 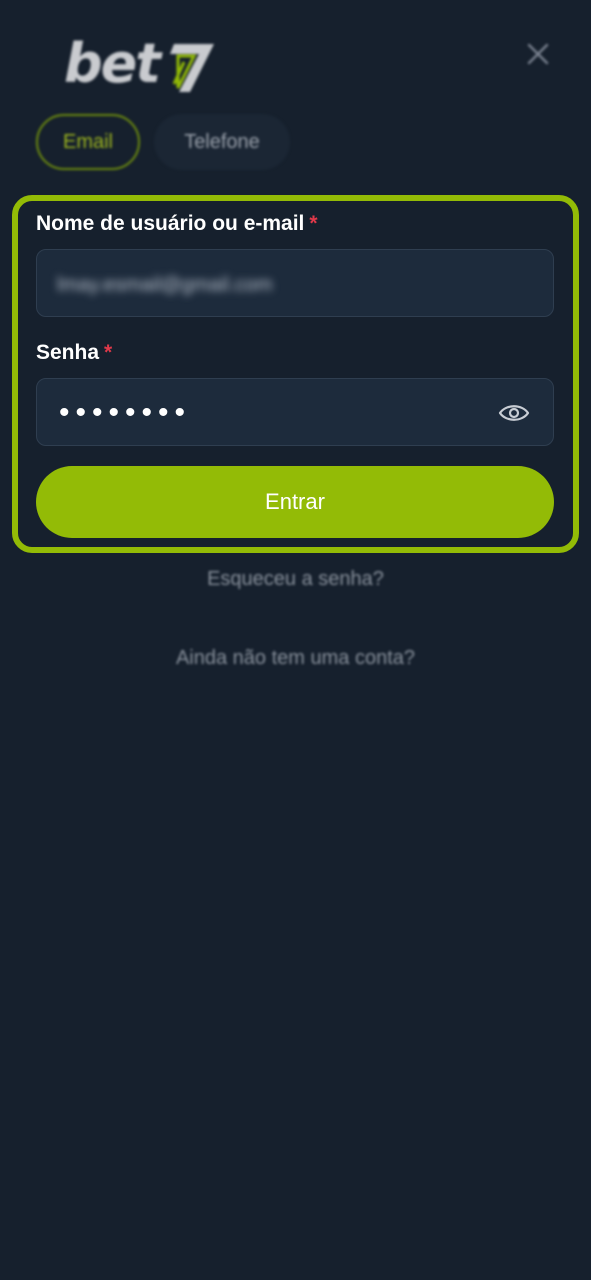 I want to click on username-field, so click(x=295, y=283).